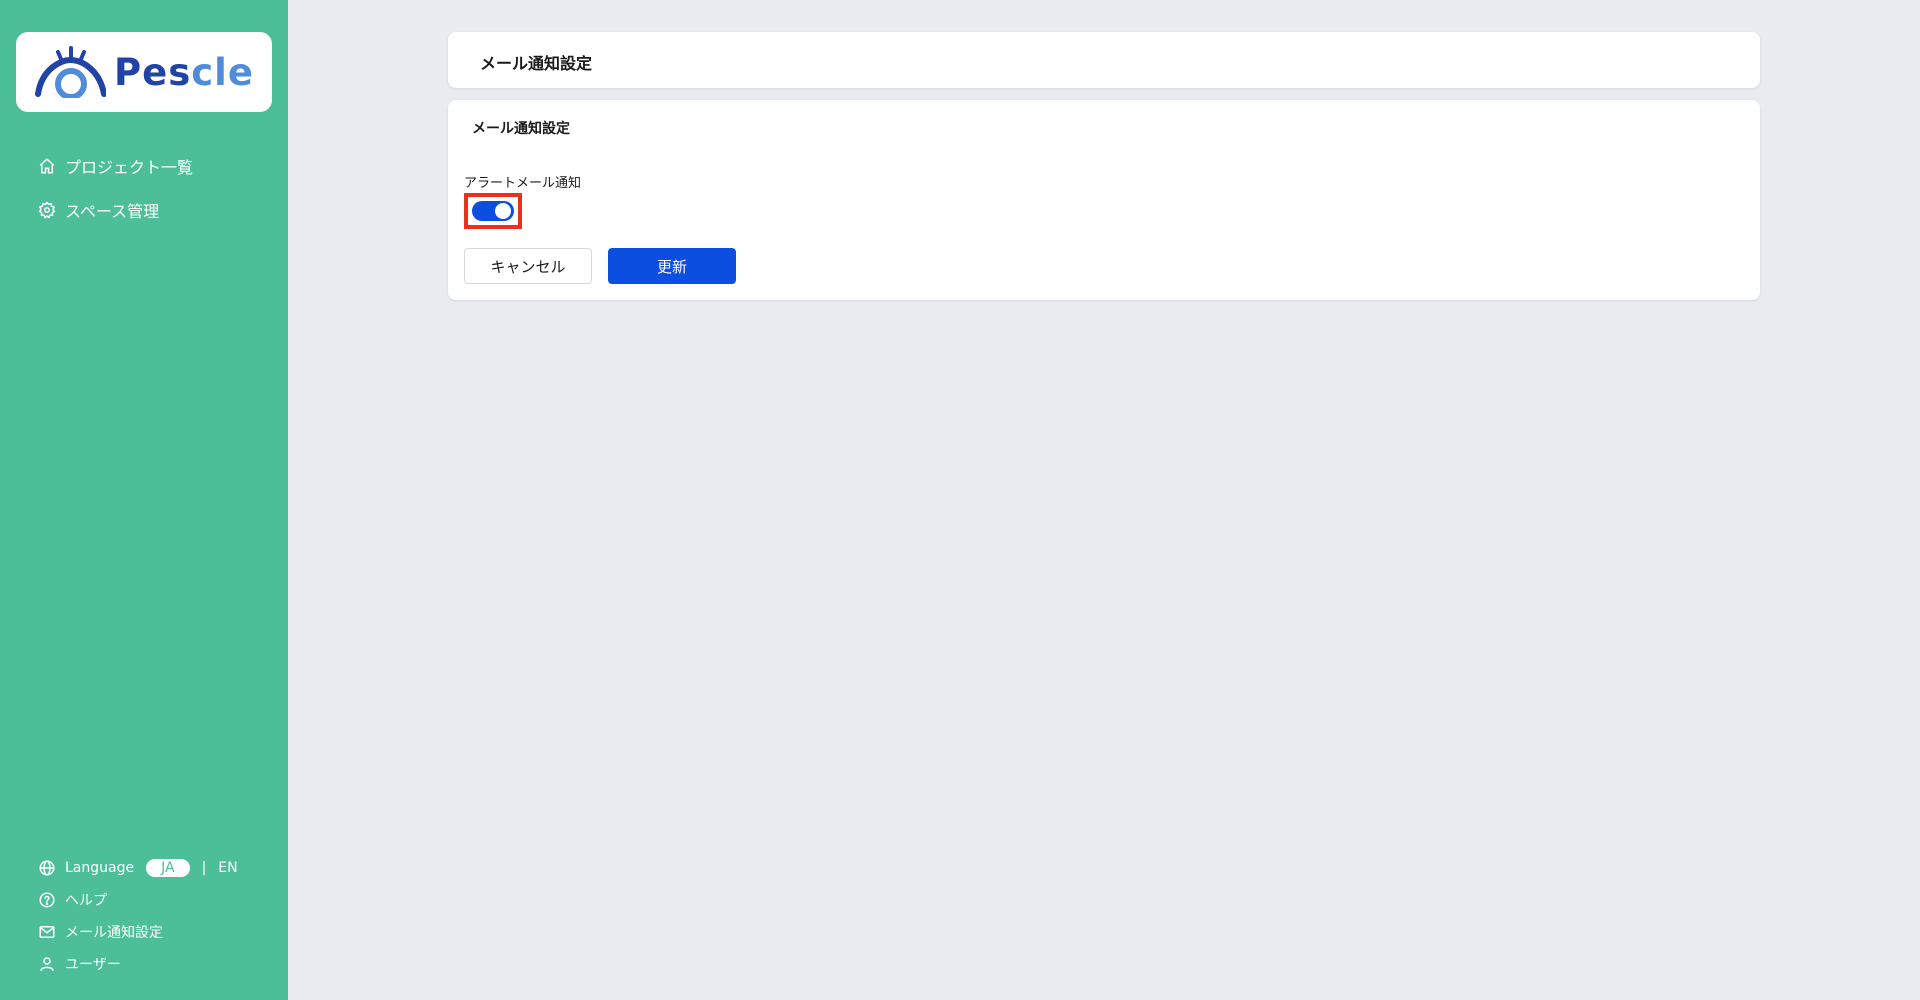  I want to click on sidebar-item-label: プロジェクト一覧, so click(129, 167).